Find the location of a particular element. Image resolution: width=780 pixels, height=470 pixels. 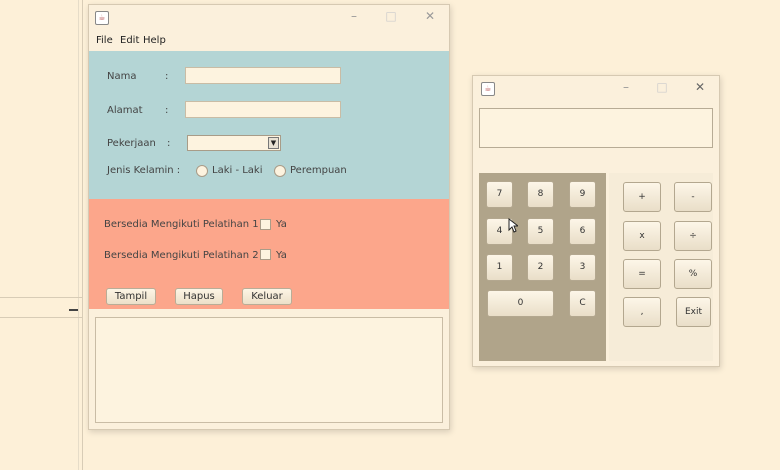

alamat-label: Alamat is located at coordinates (125, 110).